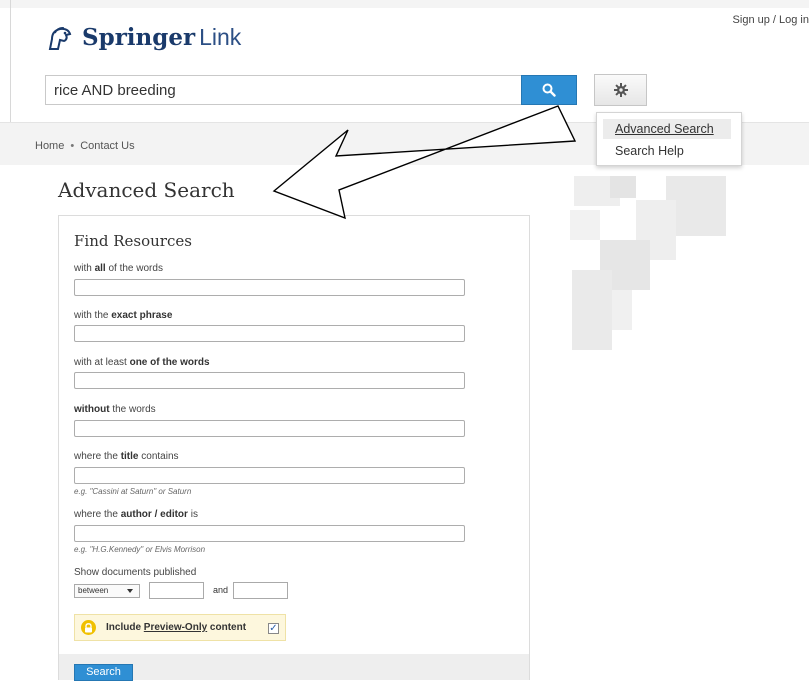 This screenshot has width=809, height=681. Describe the element at coordinates (102, 362) in the screenshot. I see `label-text: with at least` at that location.